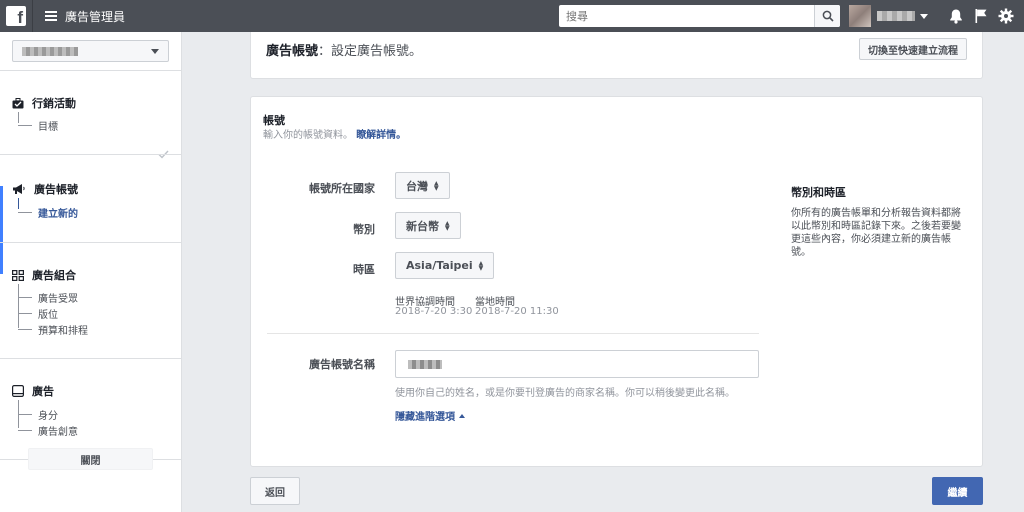 The height and width of the screenshot is (512, 1024). Describe the element at coordinates (381, 135) in the screenshot. I see `learn-more-link: 瞭解詳情。` at that location.